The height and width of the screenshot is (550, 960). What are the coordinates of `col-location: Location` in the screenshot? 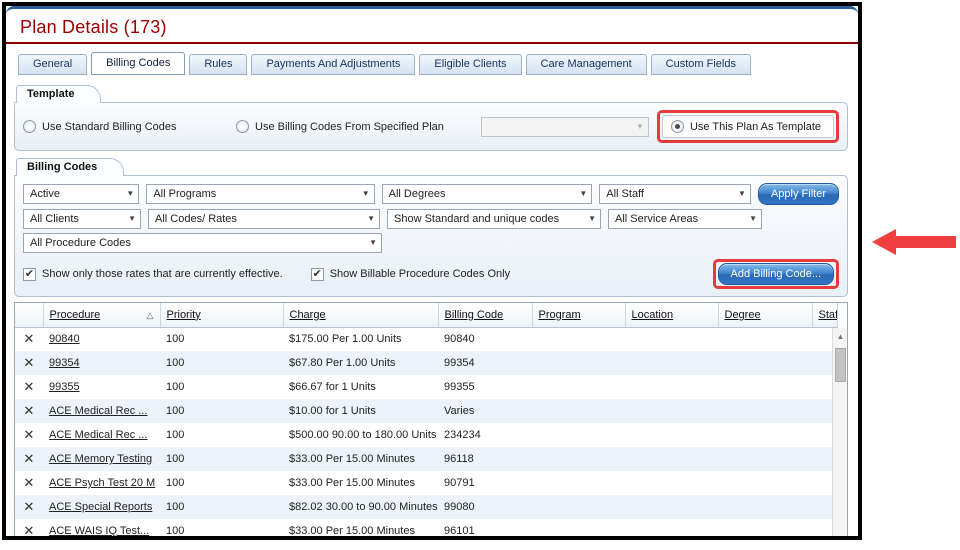 It's located at (672, 315).